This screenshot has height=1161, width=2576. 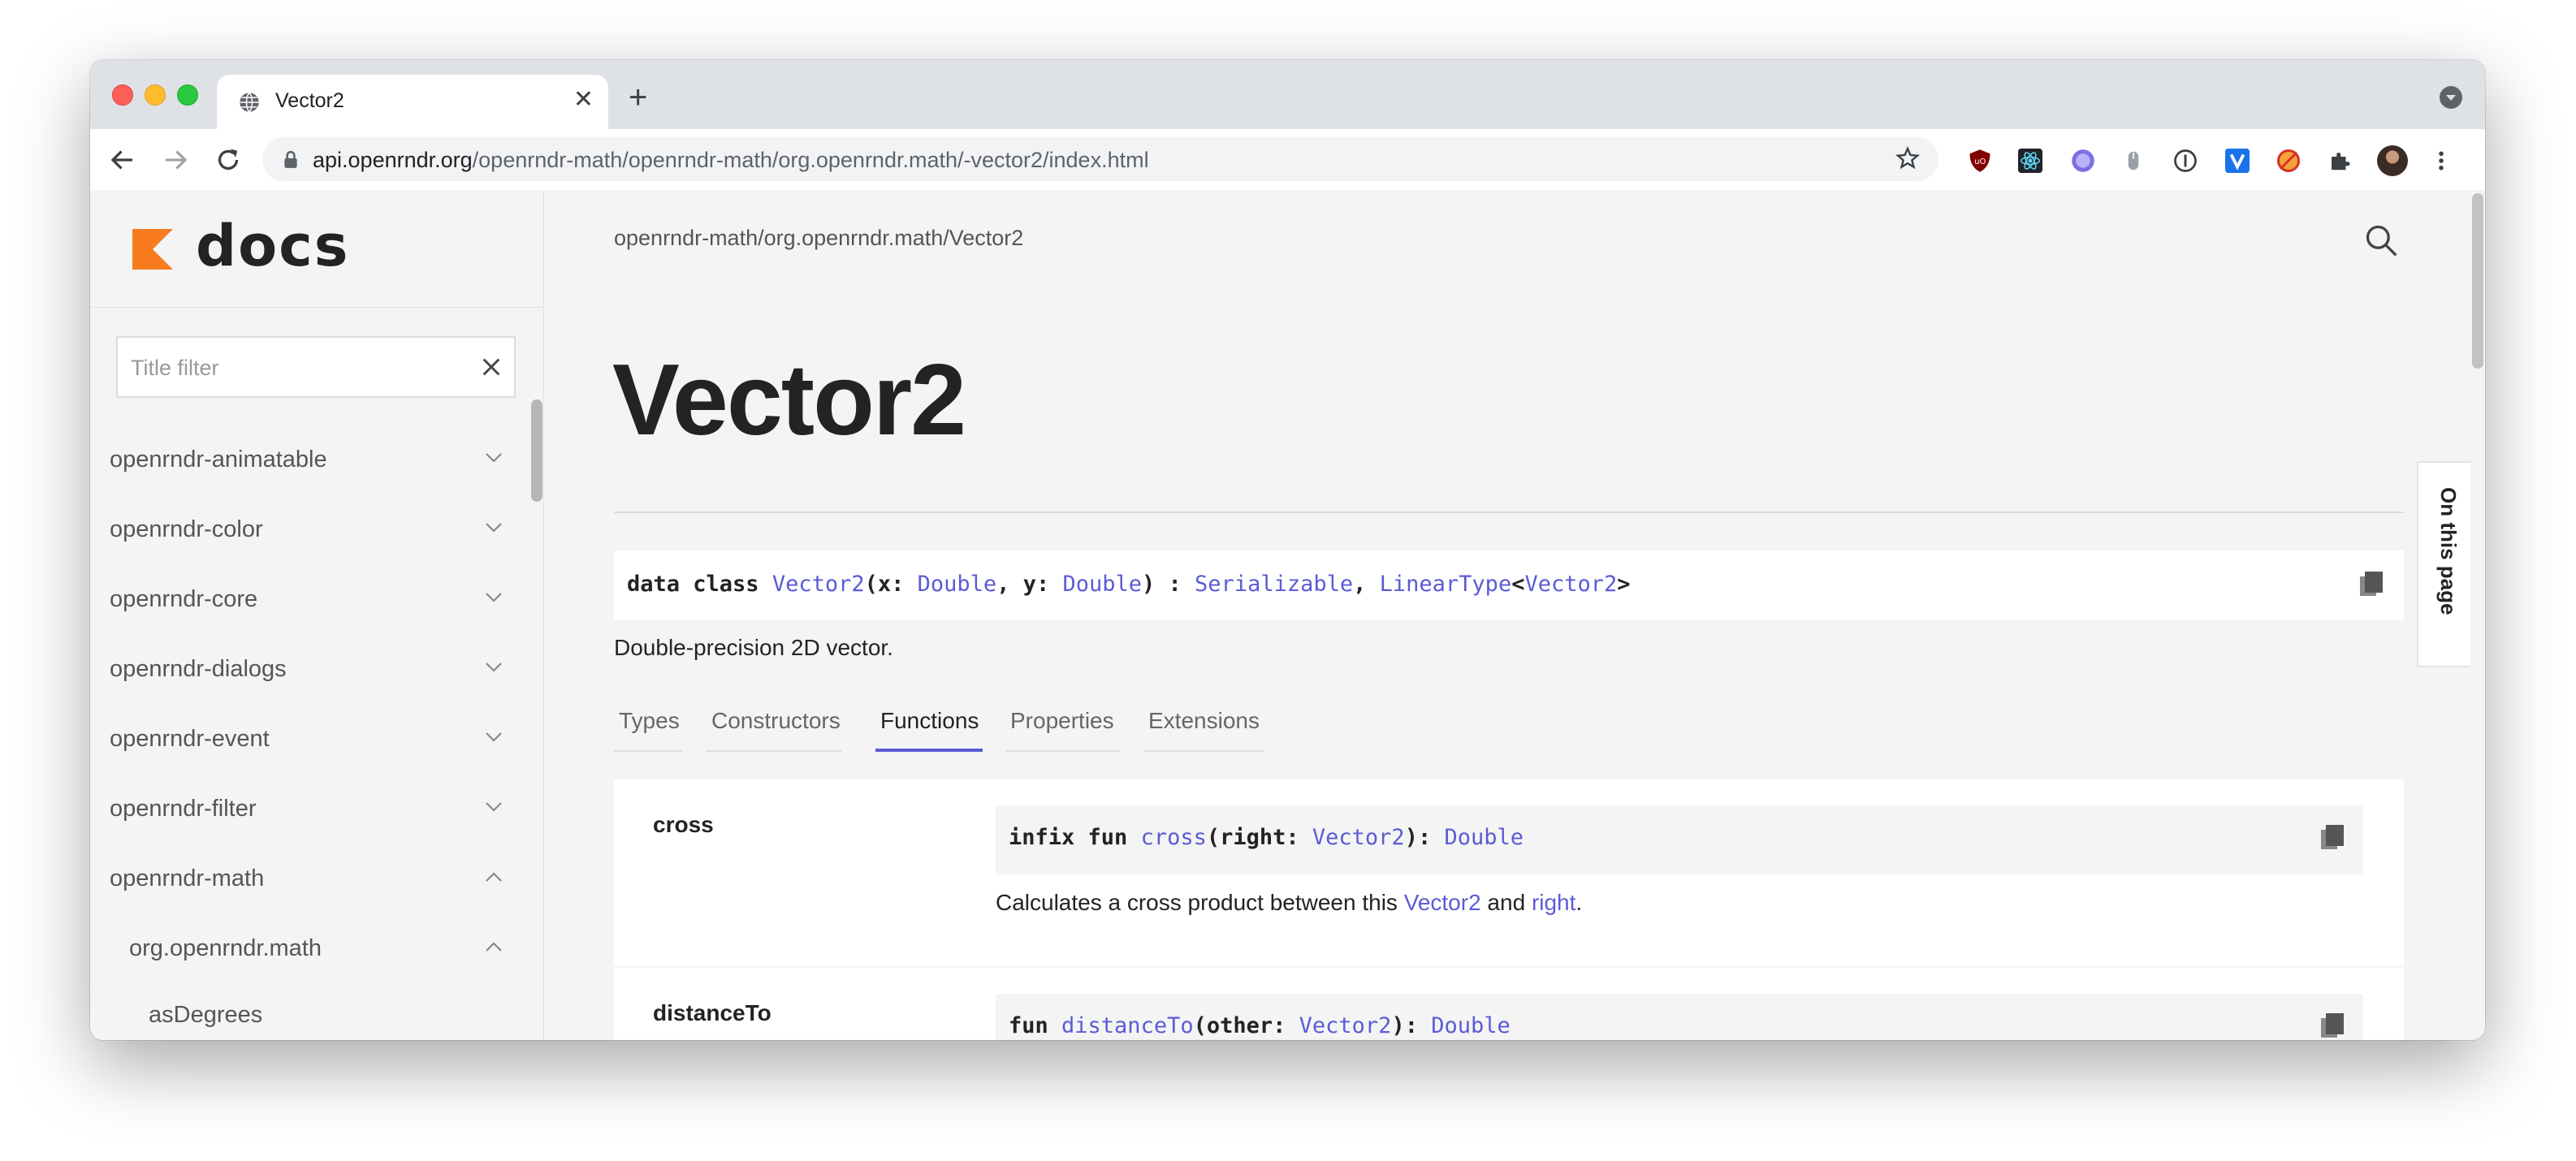 I want to click on tab-functions: Functions, so click(x=929, y=726).